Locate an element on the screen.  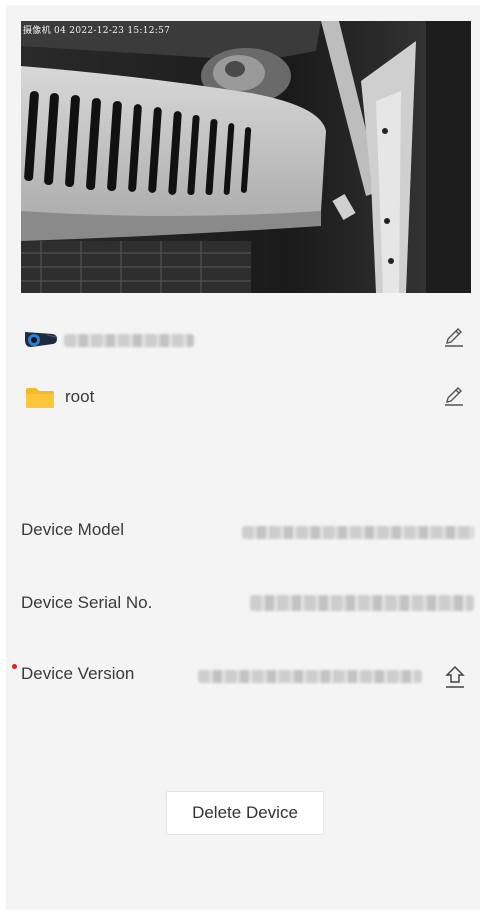
folder-row: root is located at coordinates (244, 398).